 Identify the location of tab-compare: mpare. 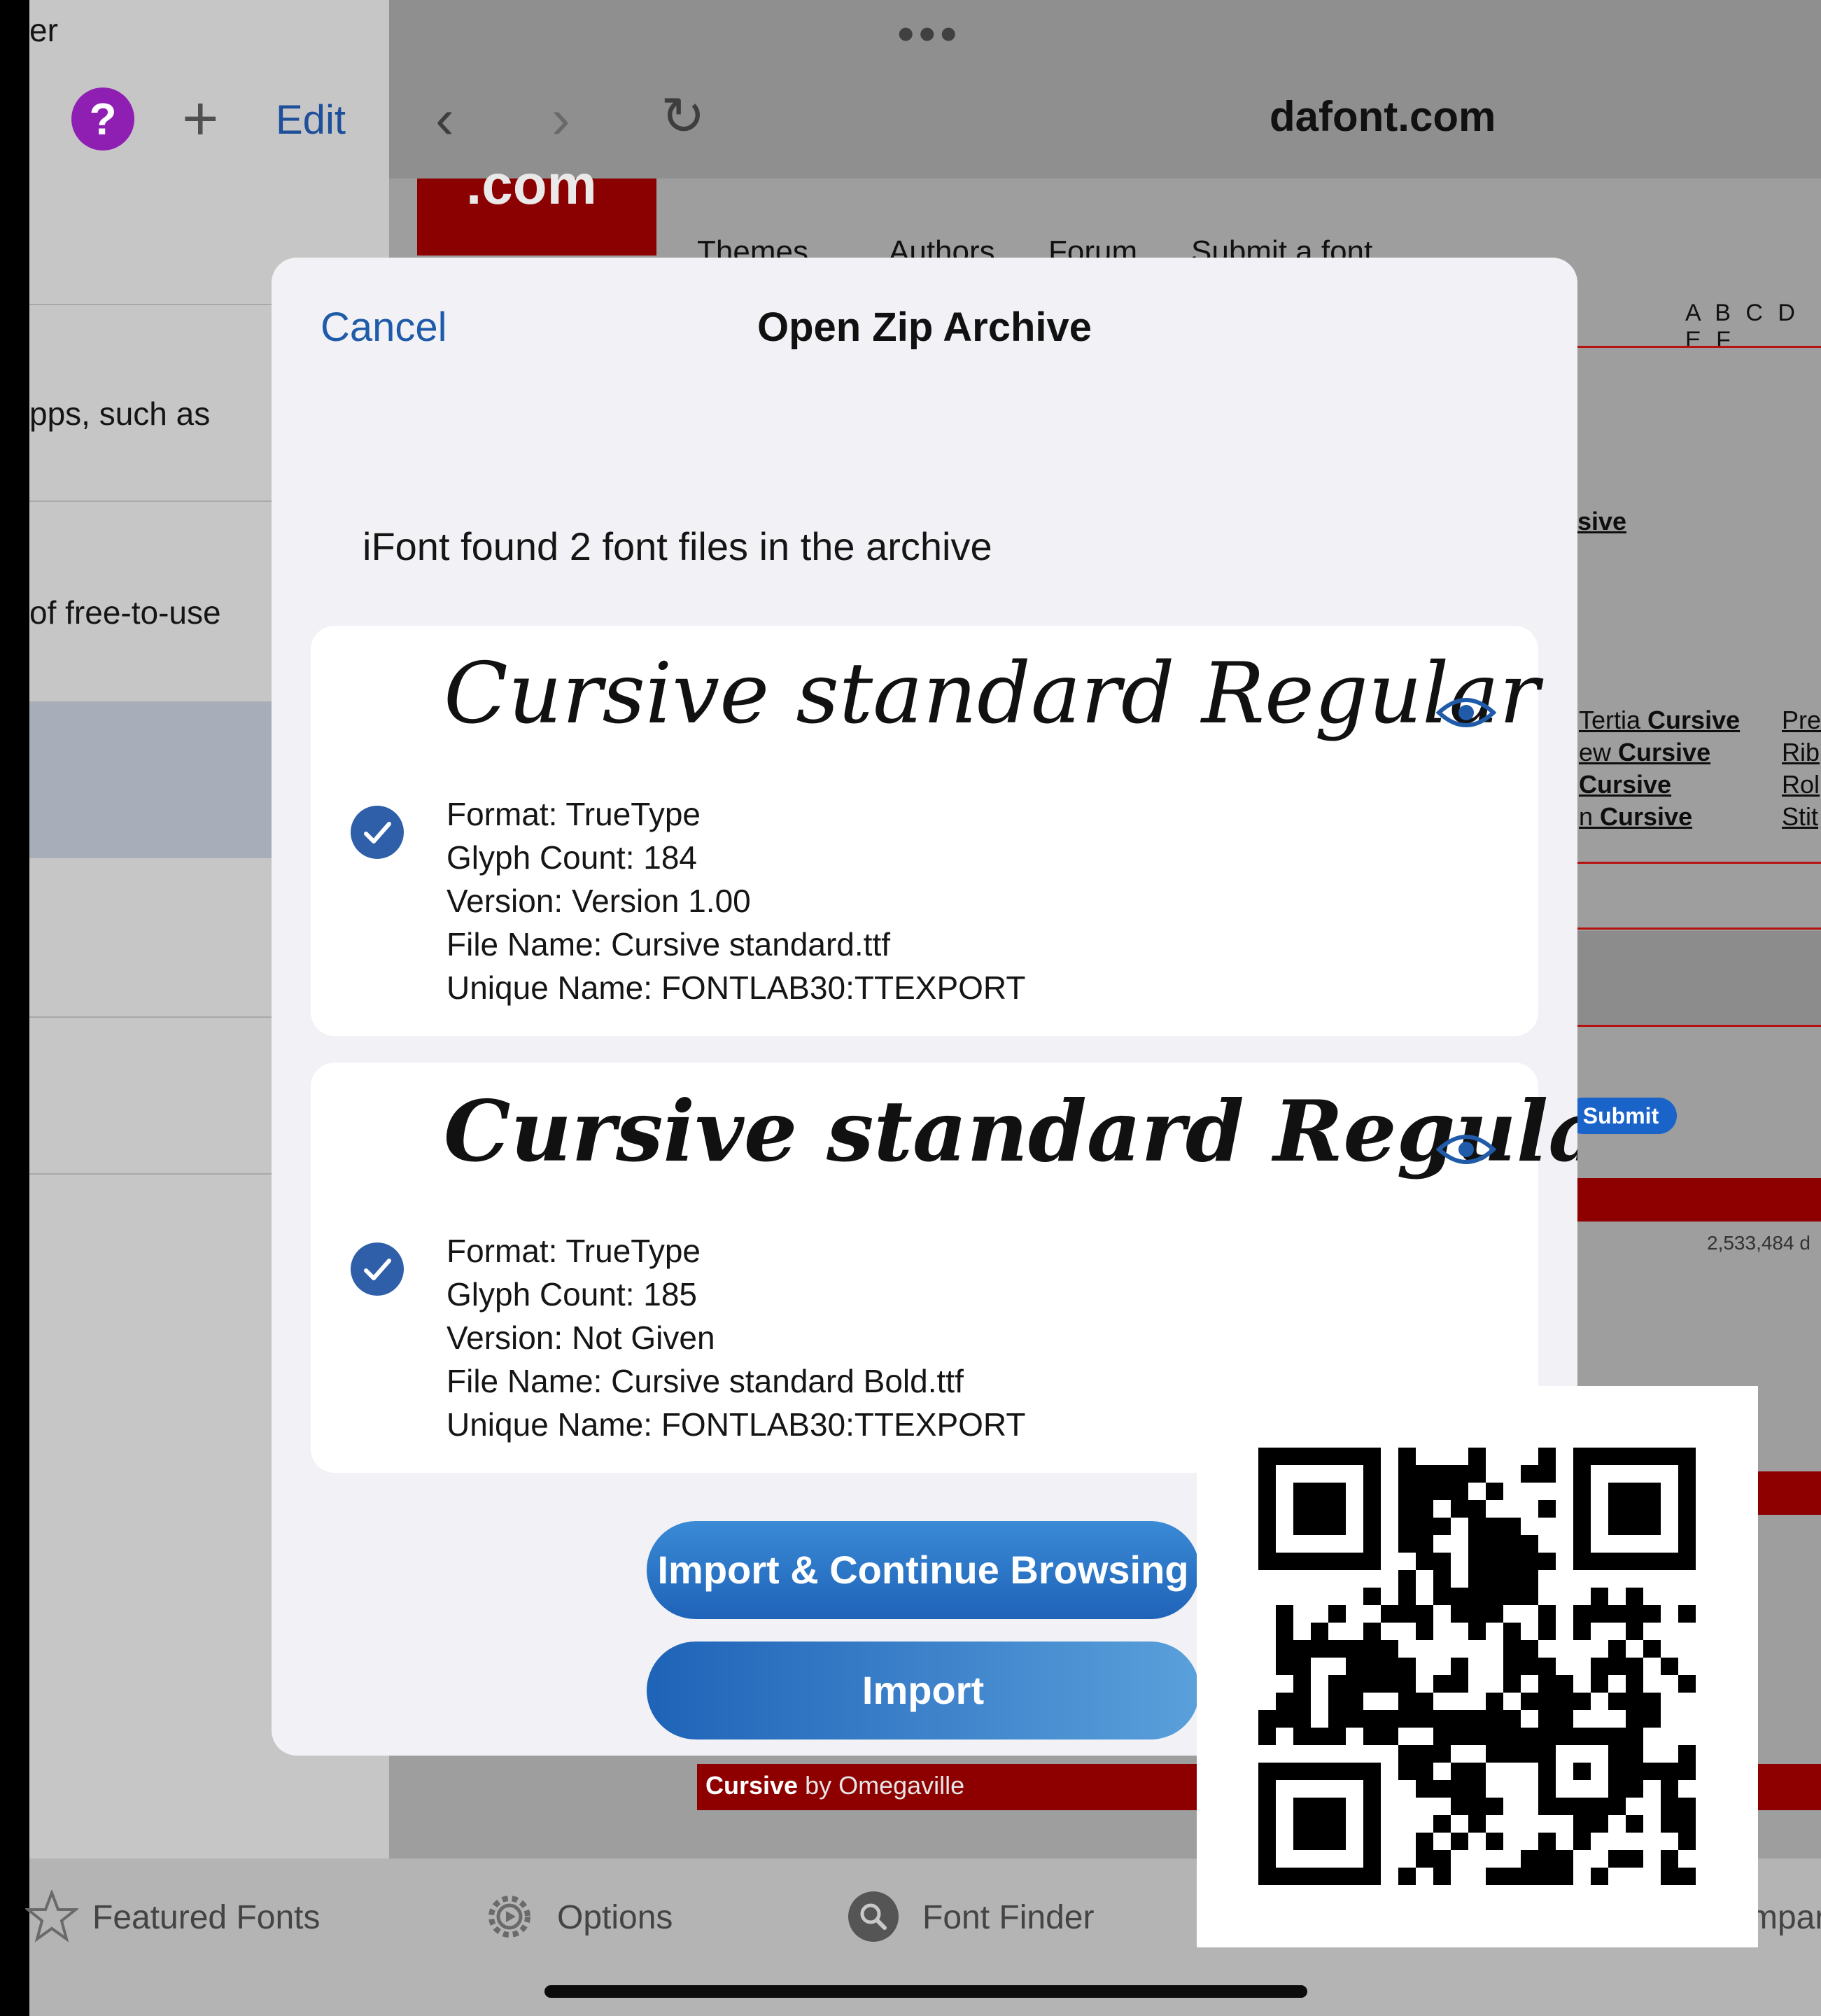
(1786, 1917).